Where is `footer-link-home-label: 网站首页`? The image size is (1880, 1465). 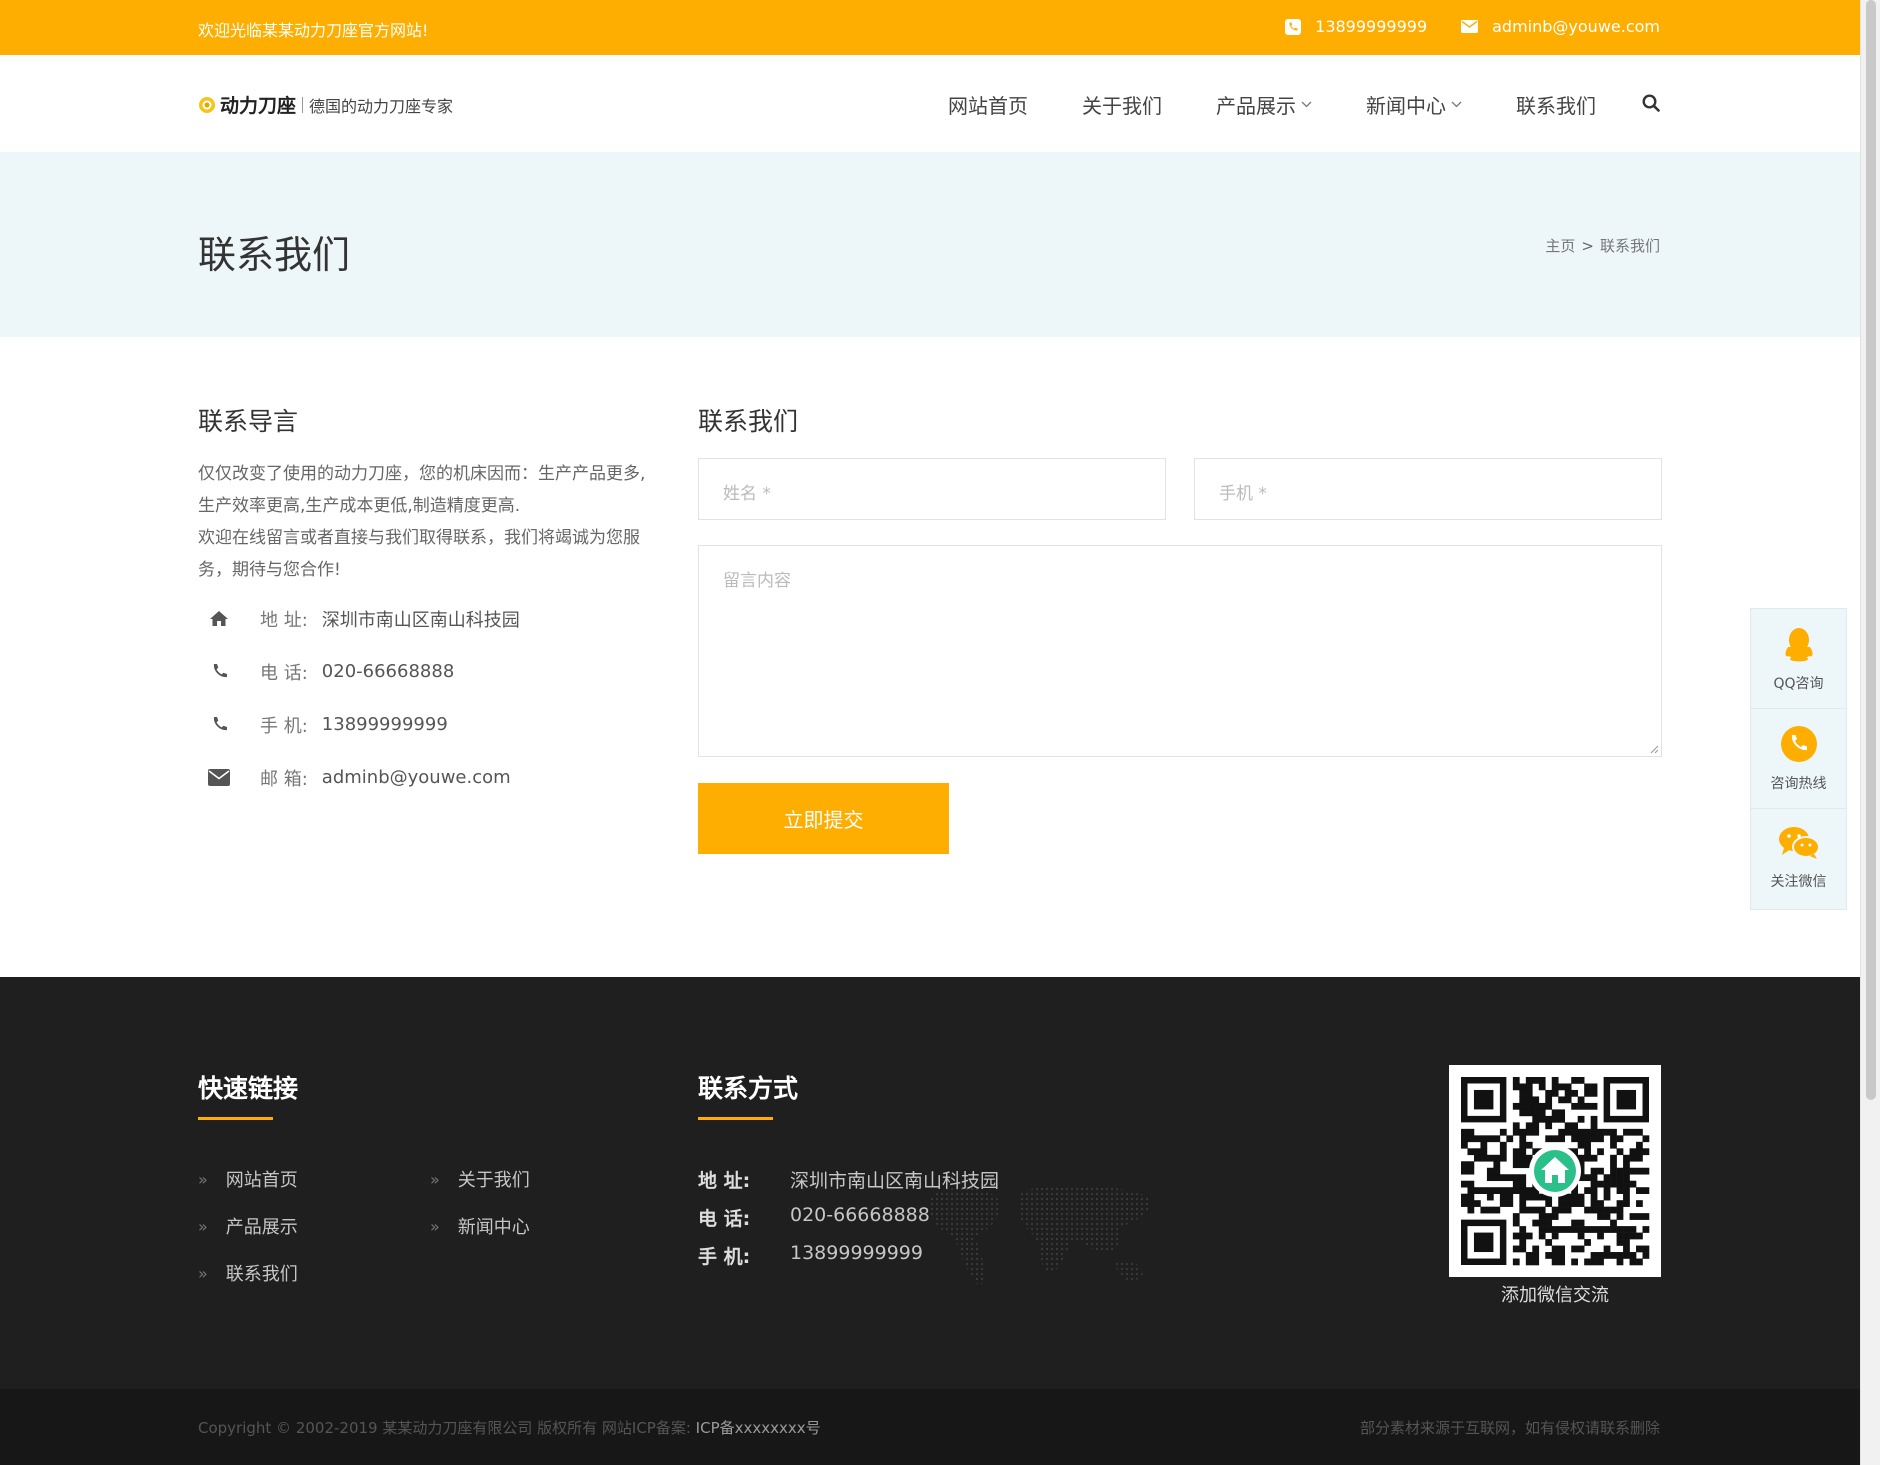 footer-link-home-label: 网站首页 is located at coordinates (261, 1180).